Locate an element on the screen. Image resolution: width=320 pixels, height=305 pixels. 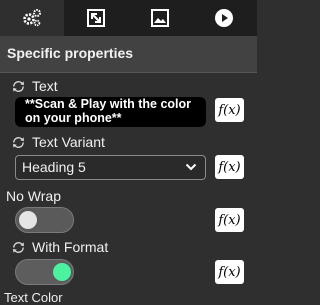
section-title: Specific properties is located at coordinates (70, 53).